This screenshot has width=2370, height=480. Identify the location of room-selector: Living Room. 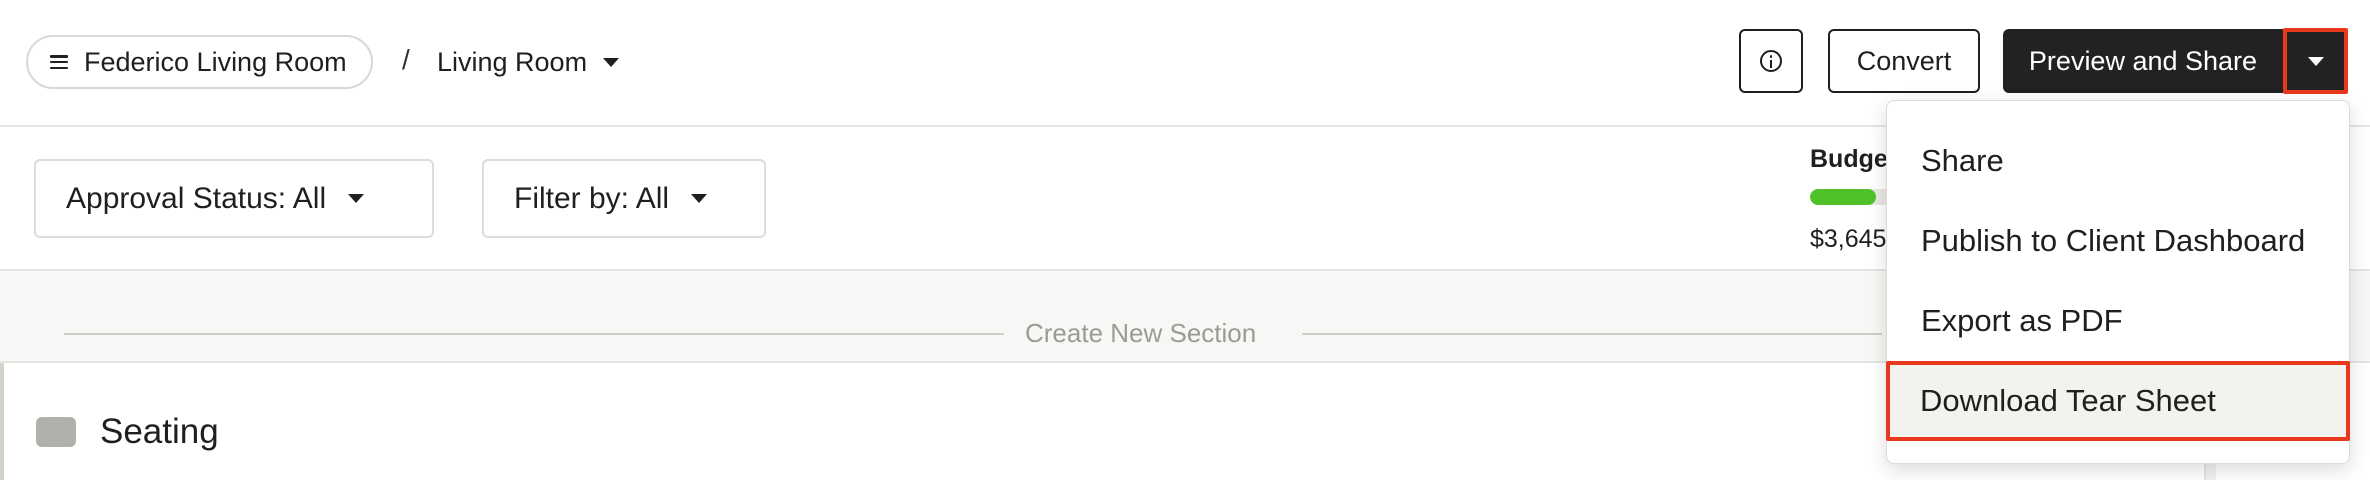
(528, 62).